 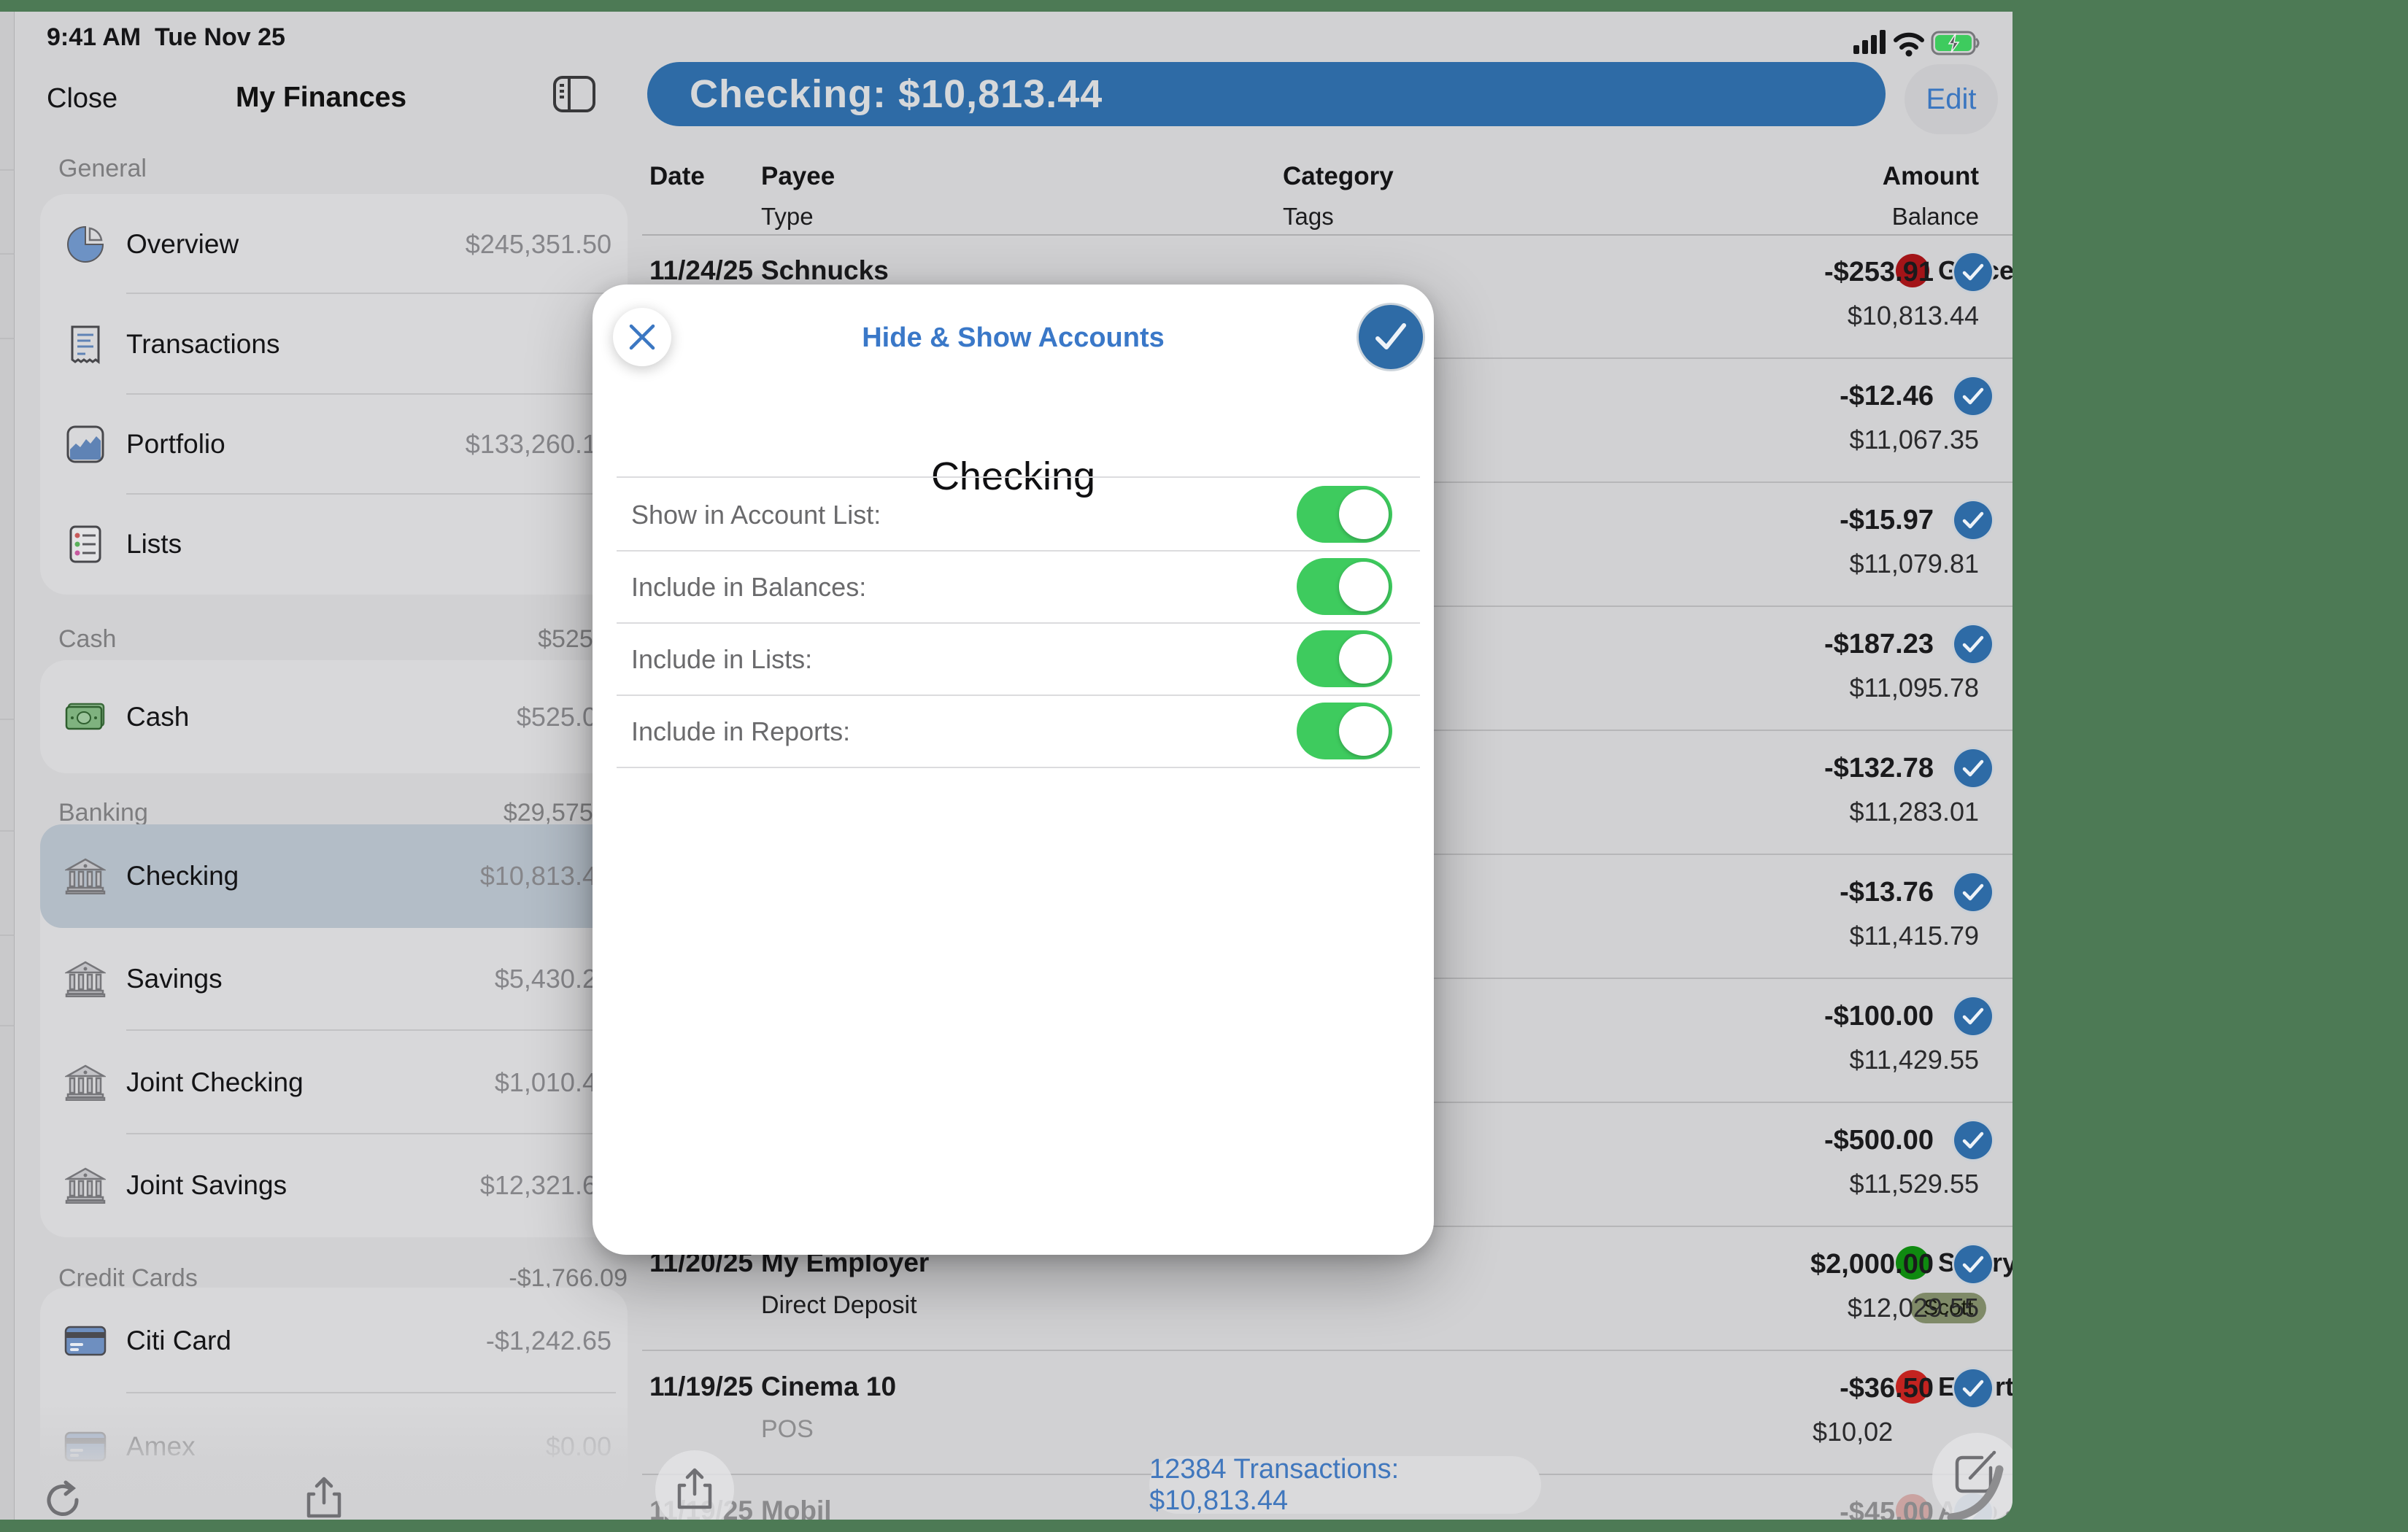 What do you see at coordinates (538, 445) in the screenshot?
I see `sidebar-item-value: $133,260.10` at bounding box center [538, 445].